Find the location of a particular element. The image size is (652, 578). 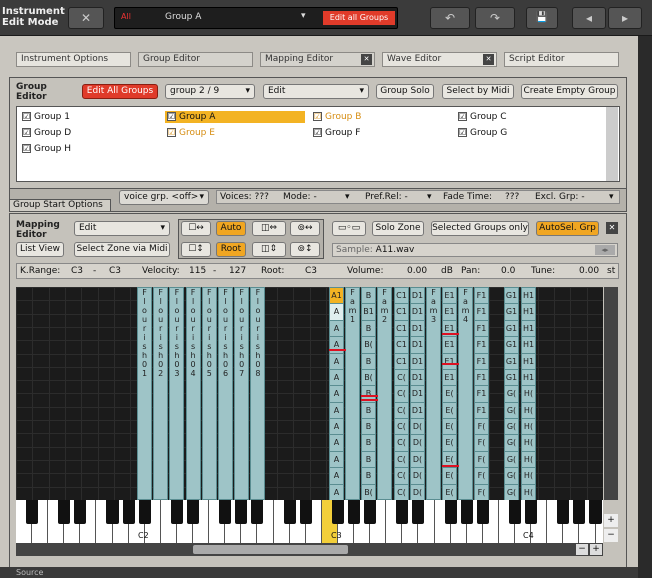

edit-all-groups-toggle: Edit all Groups is located at coordinates (359, 18).